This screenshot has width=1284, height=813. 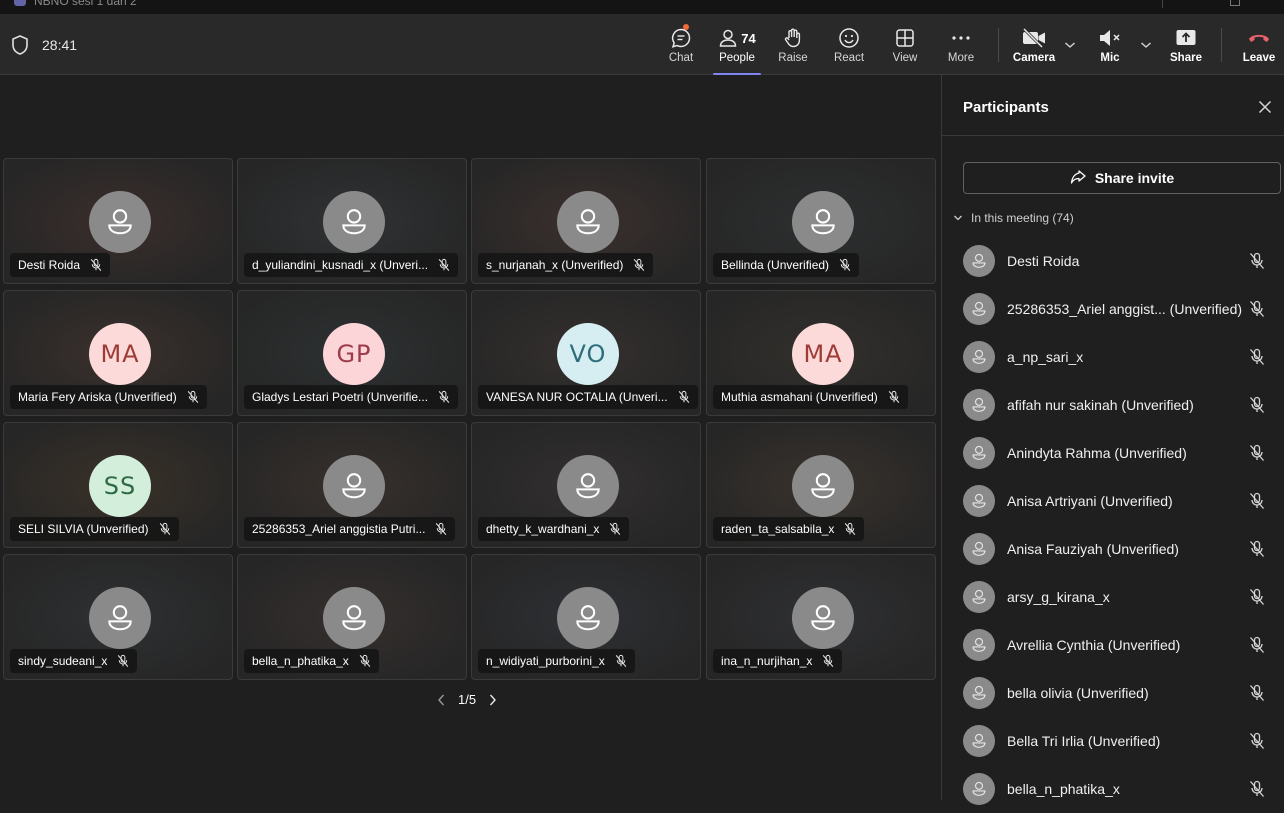 I want to click on panel-divider, so click(x=1113, y=135).